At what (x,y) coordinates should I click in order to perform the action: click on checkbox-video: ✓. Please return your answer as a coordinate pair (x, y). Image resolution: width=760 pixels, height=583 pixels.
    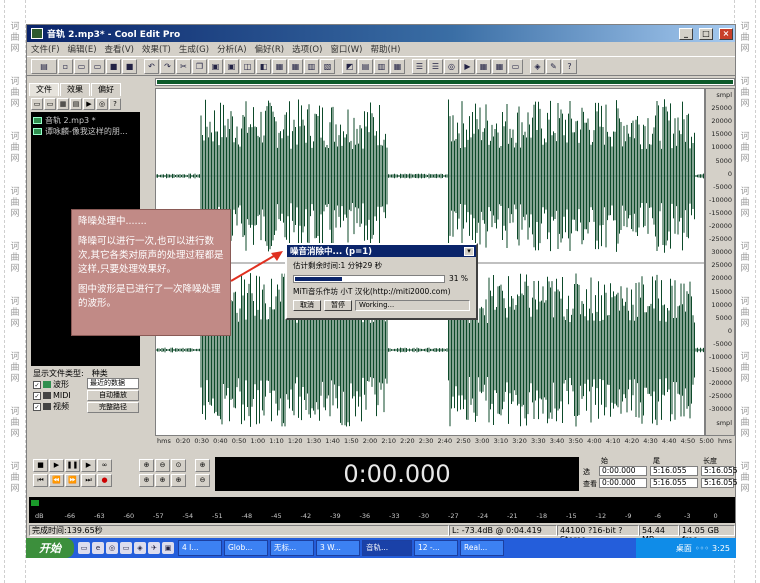
    Looking at the image, I should click on (37, 406).